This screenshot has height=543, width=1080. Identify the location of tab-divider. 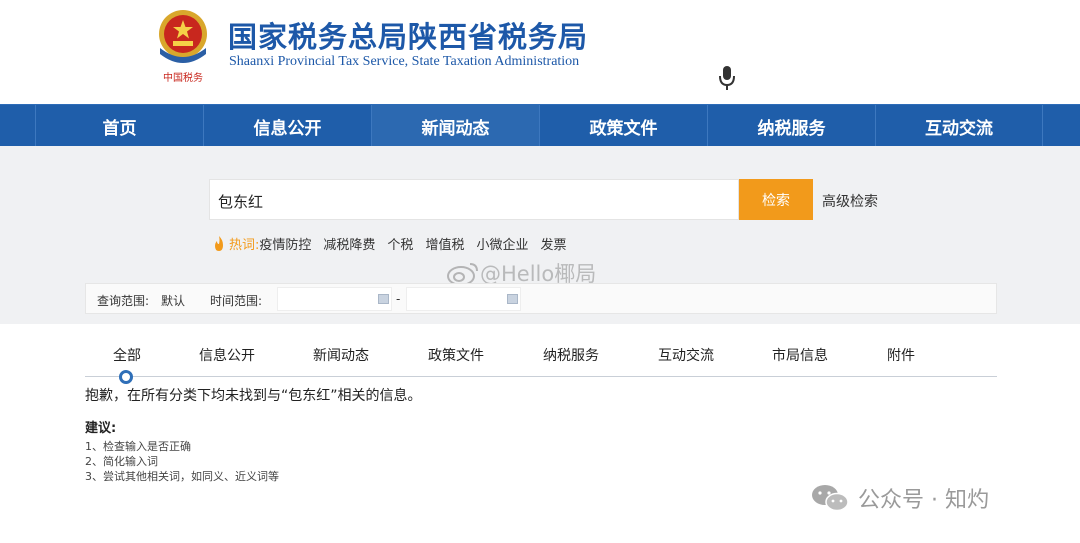
(541, 376).